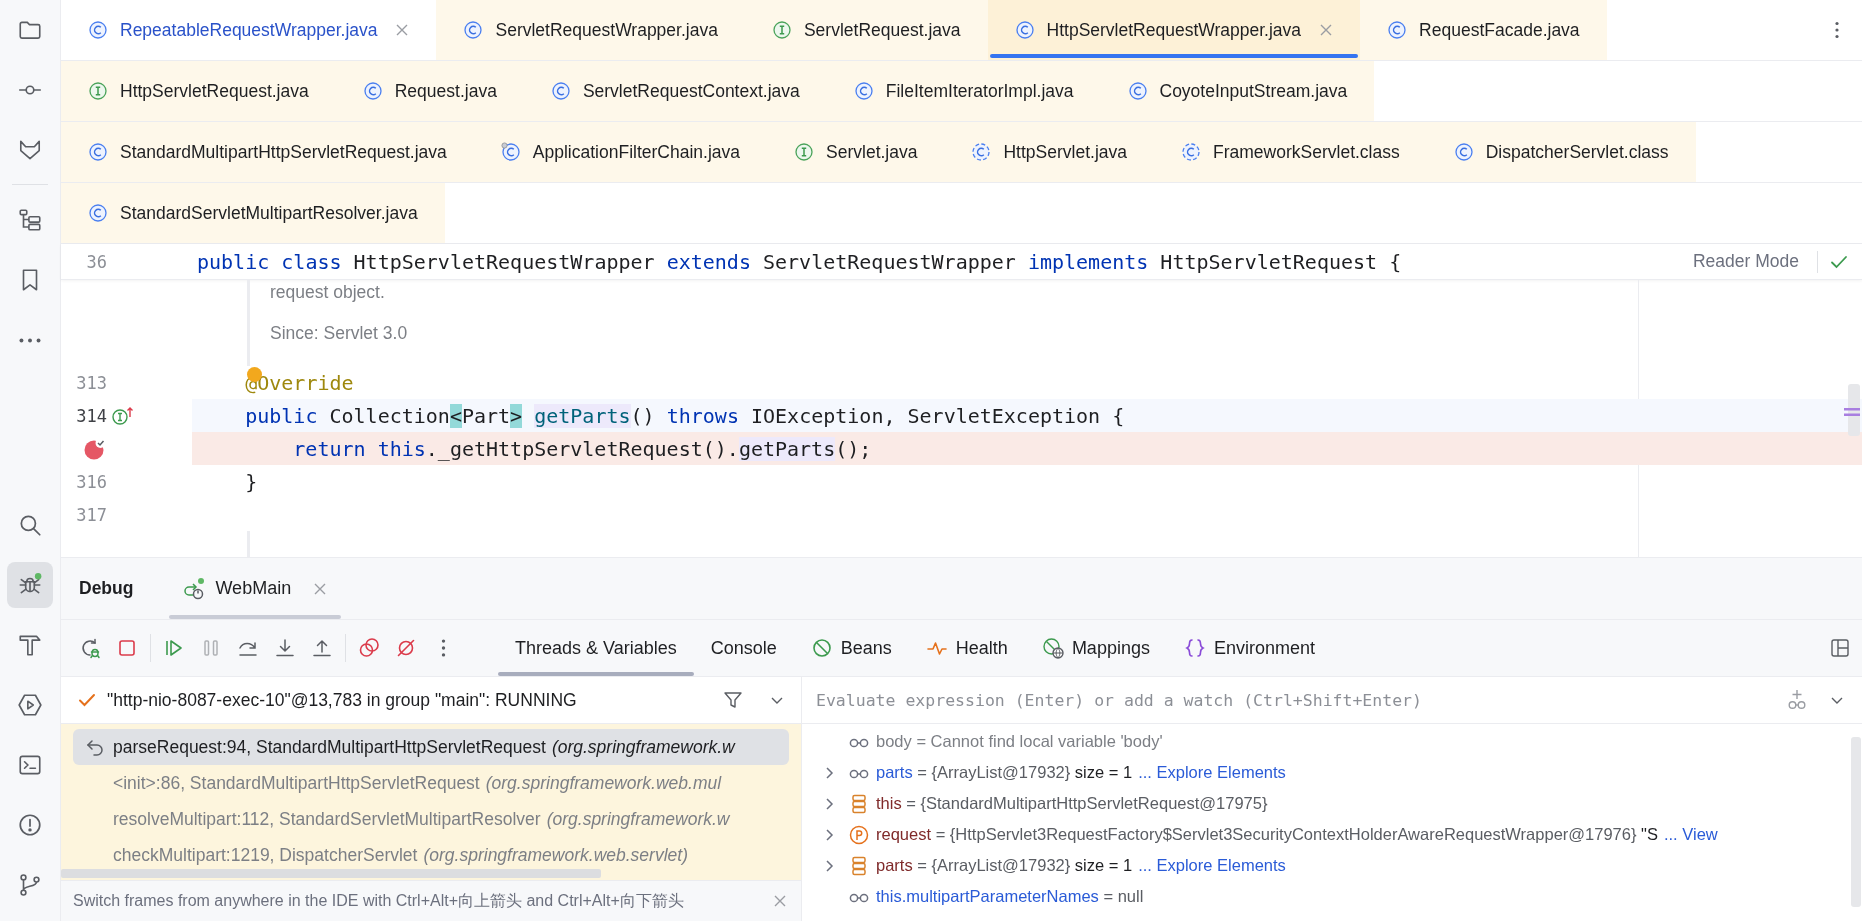 This screenshot has height=921, width=1862. Describe the element at coordinates (1095, 648) in the screenshot. I see `panel-tab: Mappings` at that location.